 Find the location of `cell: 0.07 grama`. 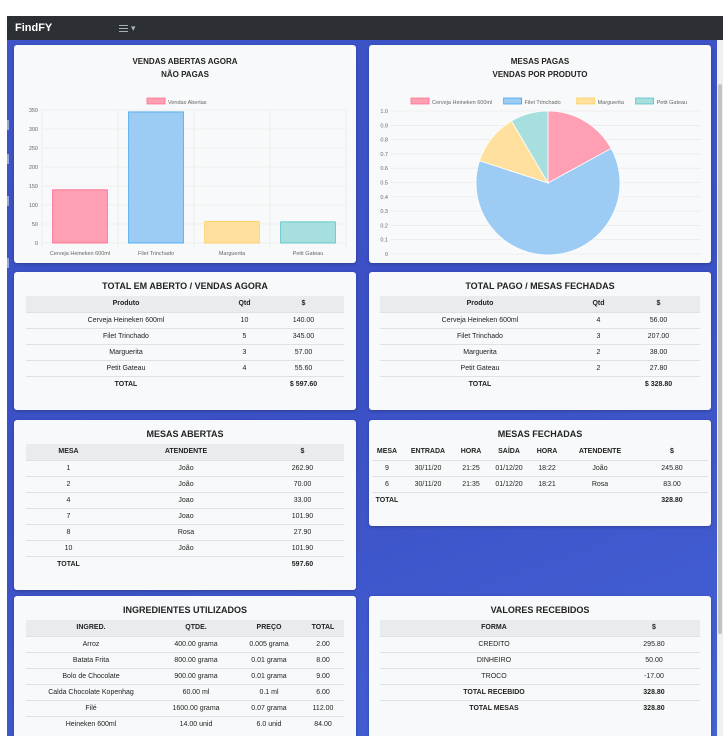

cell: 0.07 grama is located at coordinates (269, 707).